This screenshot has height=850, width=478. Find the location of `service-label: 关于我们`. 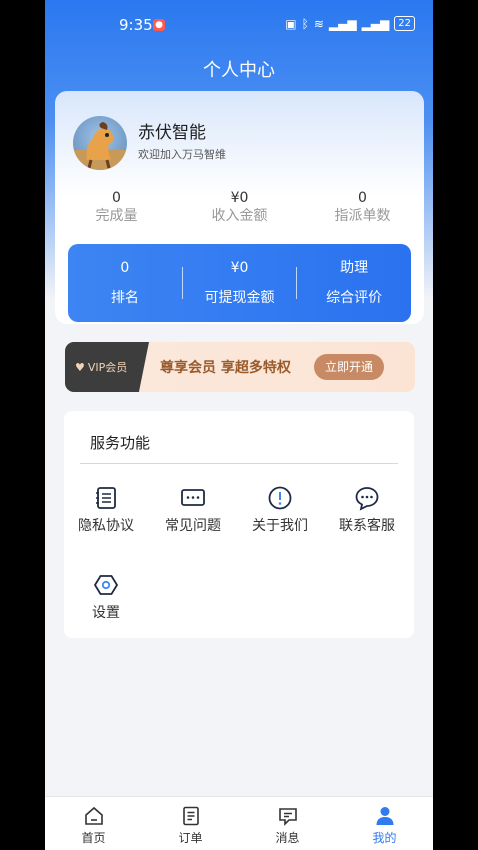

service-label: 关于我们 is located at coordinates (280, 526).